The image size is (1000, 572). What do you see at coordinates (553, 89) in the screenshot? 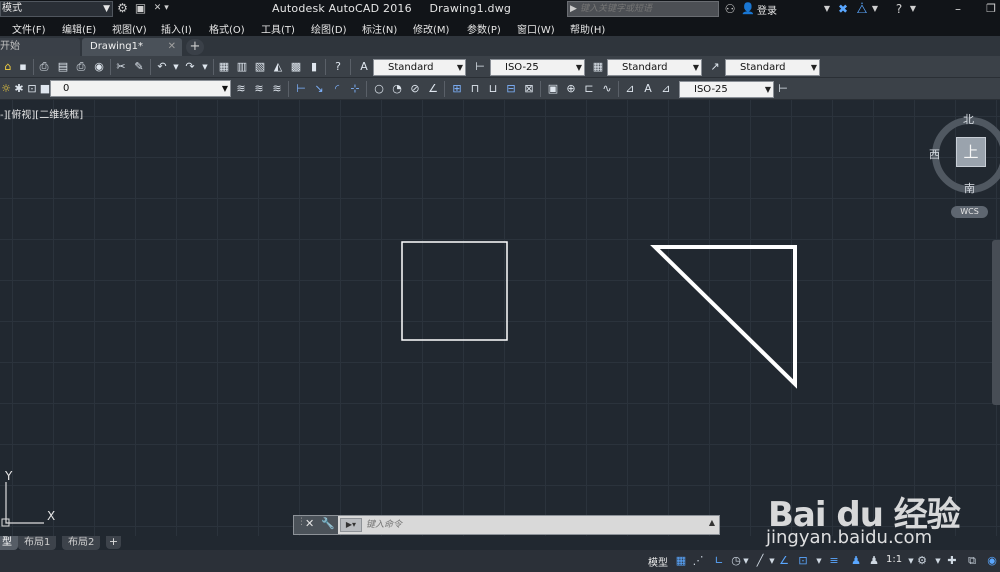
I see `tolerance-icon: ▣` at bounding box center [553, 89].